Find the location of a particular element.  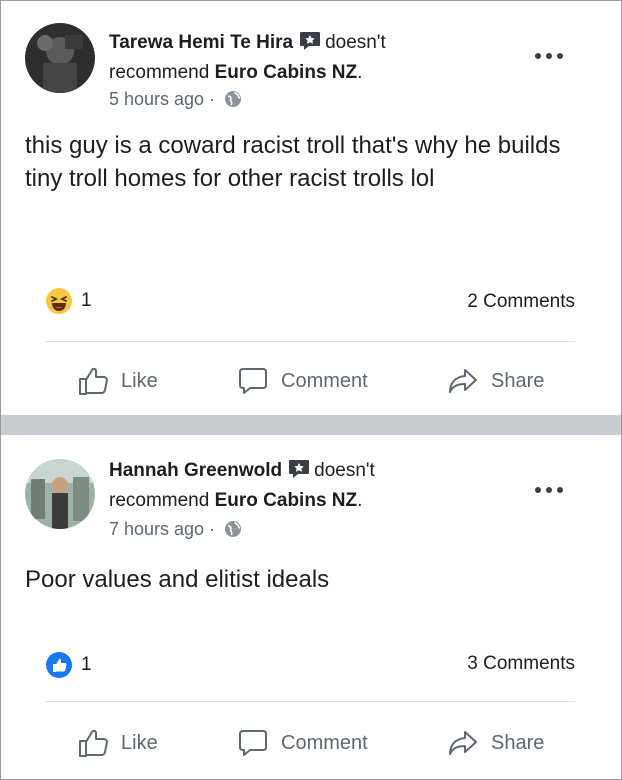

comments-count-link: 2 Comments is located at coordinates (521, 302).